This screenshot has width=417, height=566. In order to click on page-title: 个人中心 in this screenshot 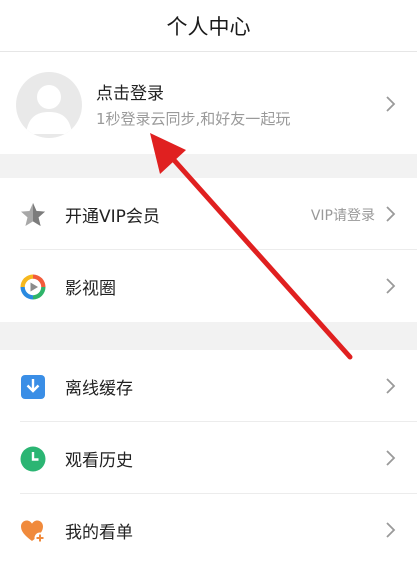, I will do `click(208, 27)`.